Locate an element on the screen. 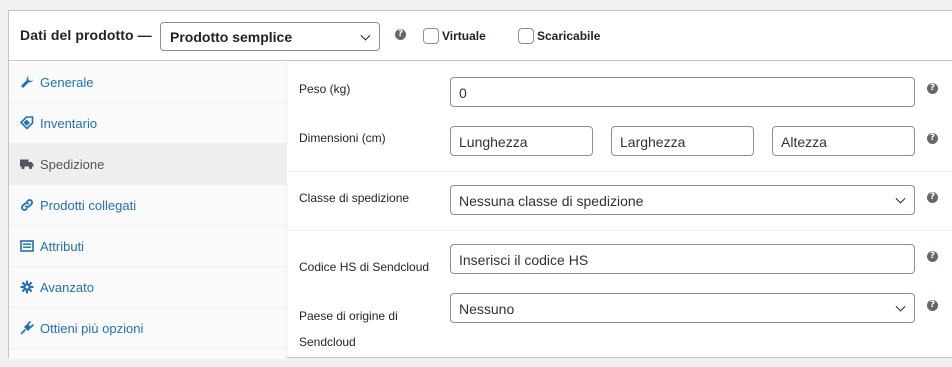  shipping-class-select: Nessuna classe di spedizione is located at coordinates (682, 200).